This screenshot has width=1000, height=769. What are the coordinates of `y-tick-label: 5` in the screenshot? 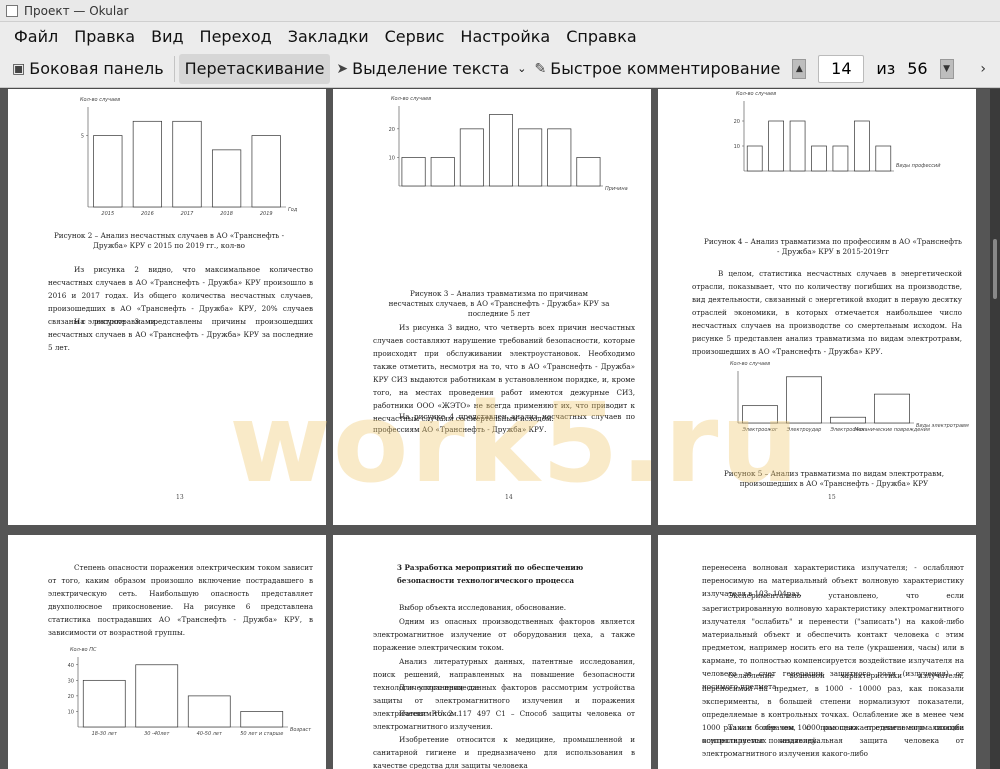 It's located at (82, 137).